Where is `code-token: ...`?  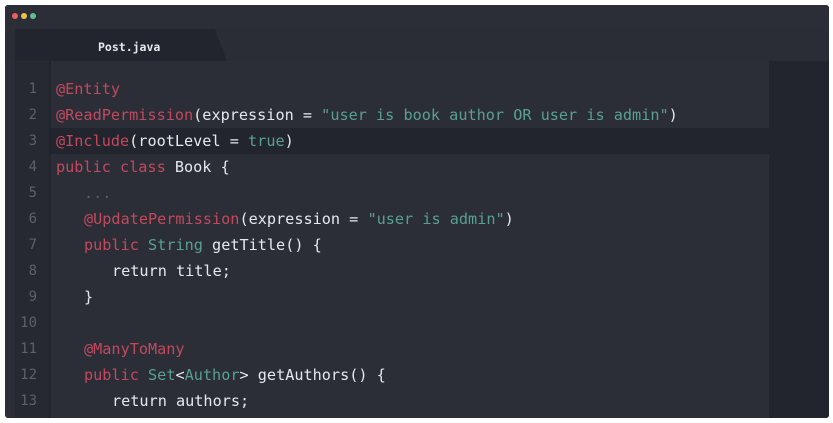 code-token: ... is located at coordinates (98, 193).